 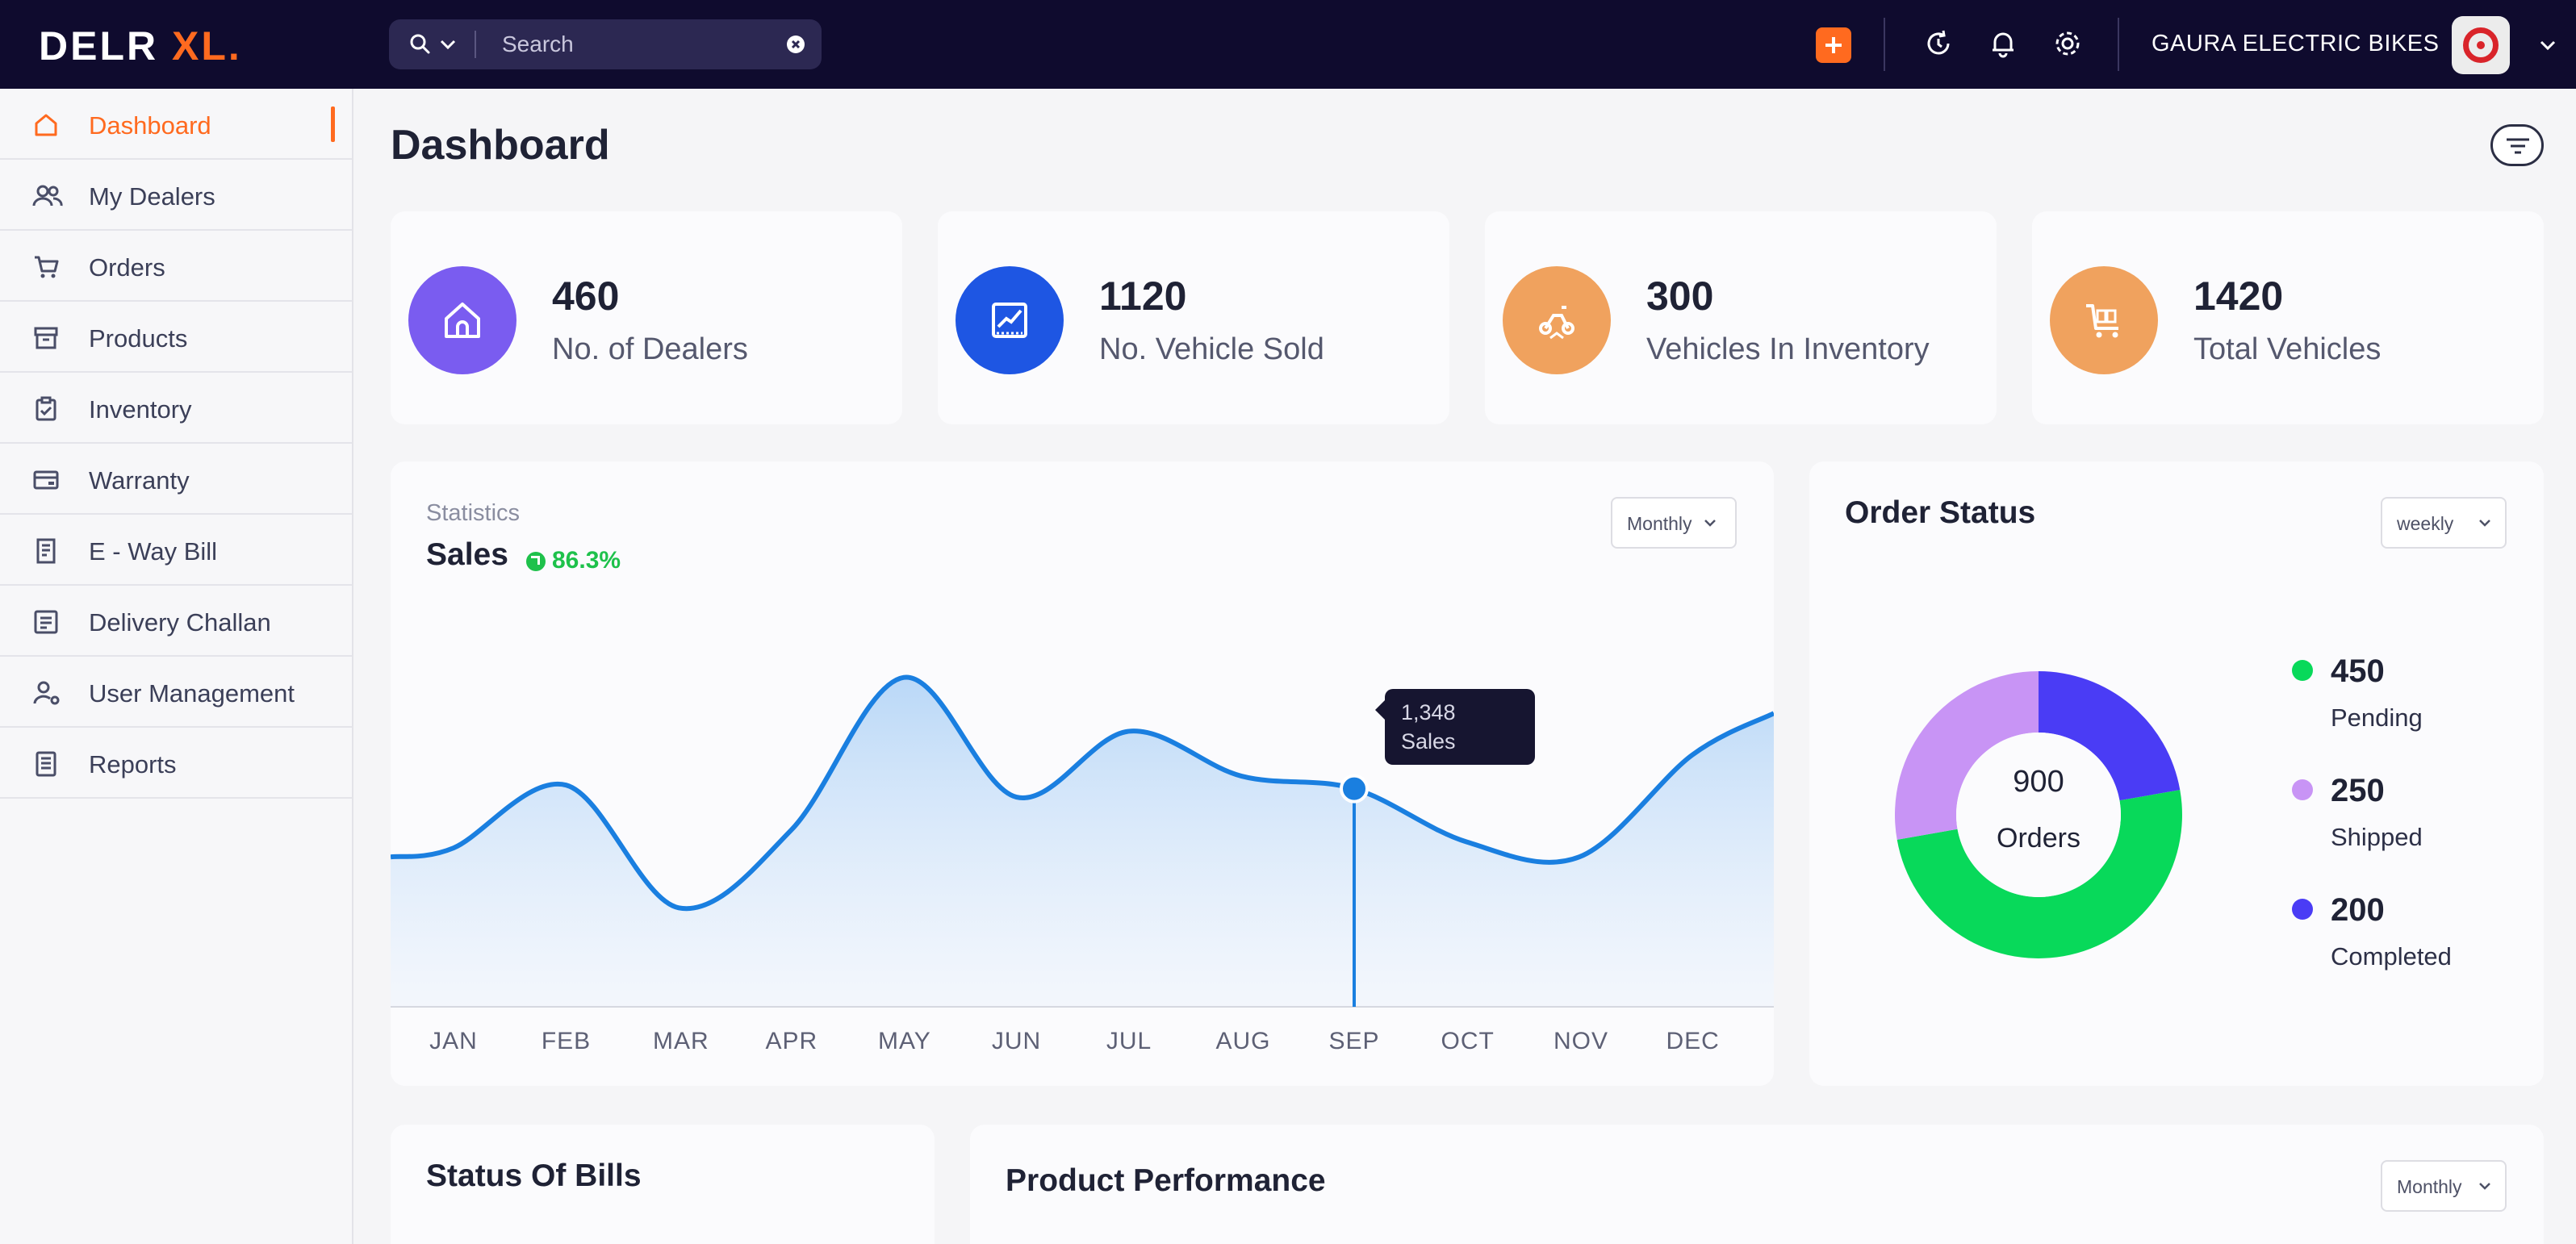 I want to click on filter-button, so click(x=2517, y=145).